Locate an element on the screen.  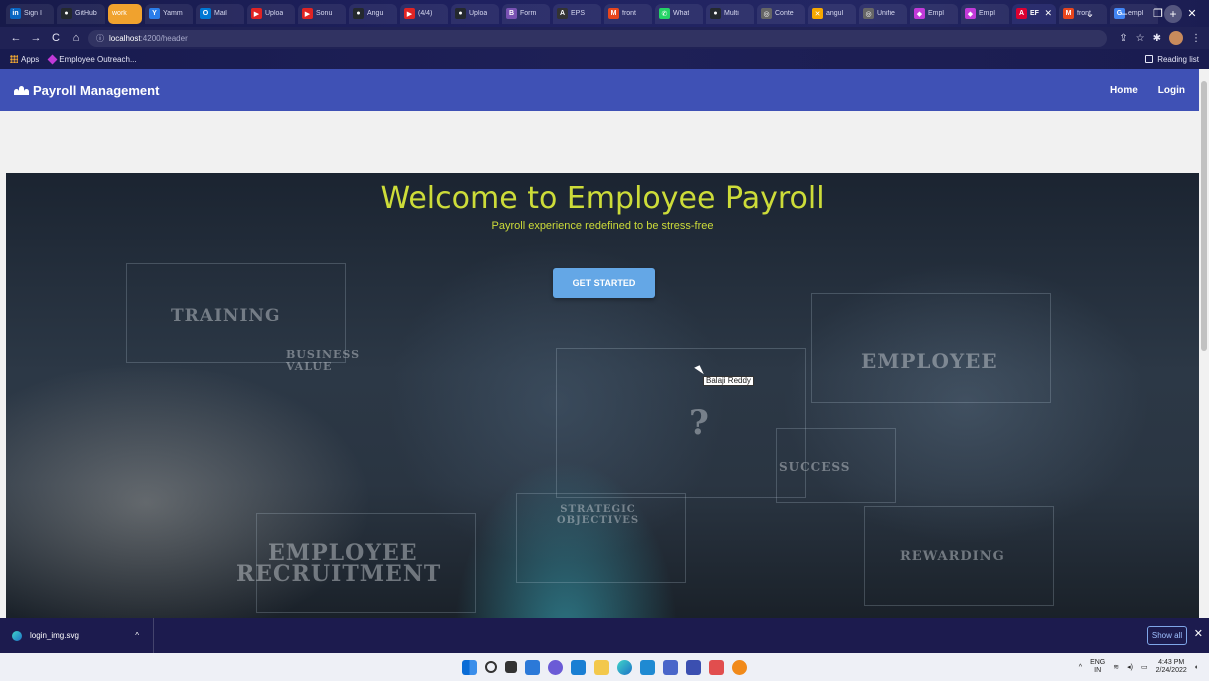
reading-list-button: Reading list is located at coordinates (1172, 59).